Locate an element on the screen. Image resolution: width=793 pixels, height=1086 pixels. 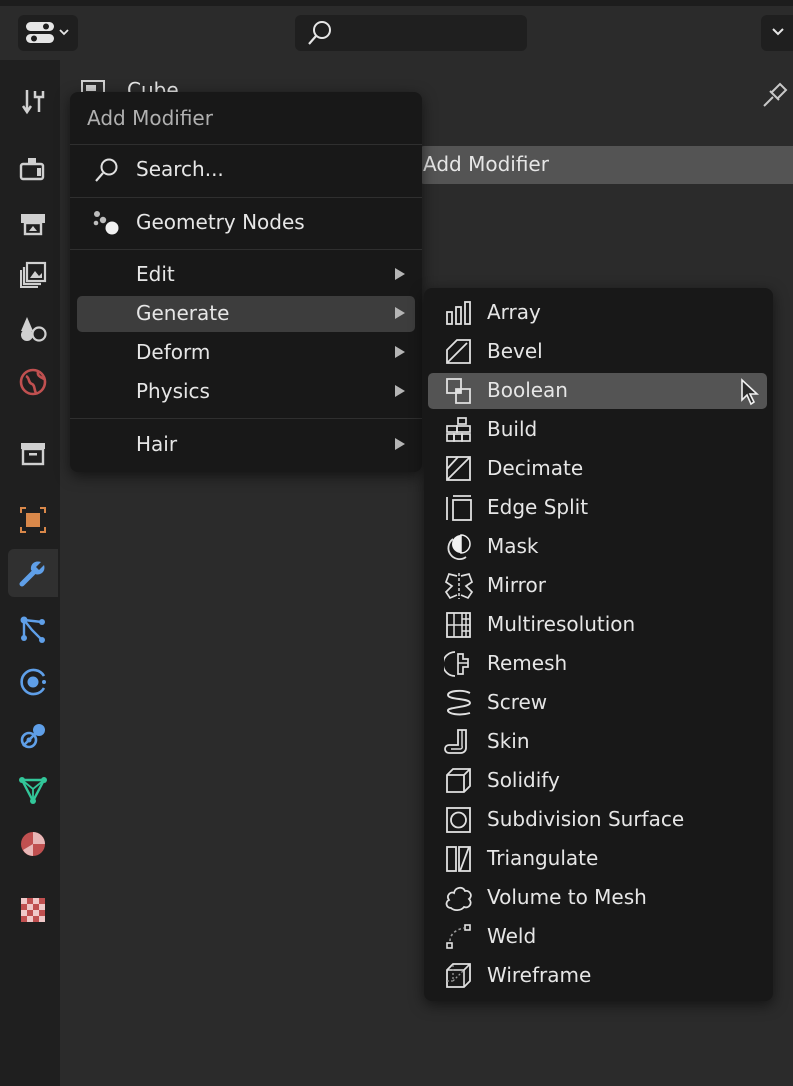
properties-editor-icon is located at coordinates (47, 32).